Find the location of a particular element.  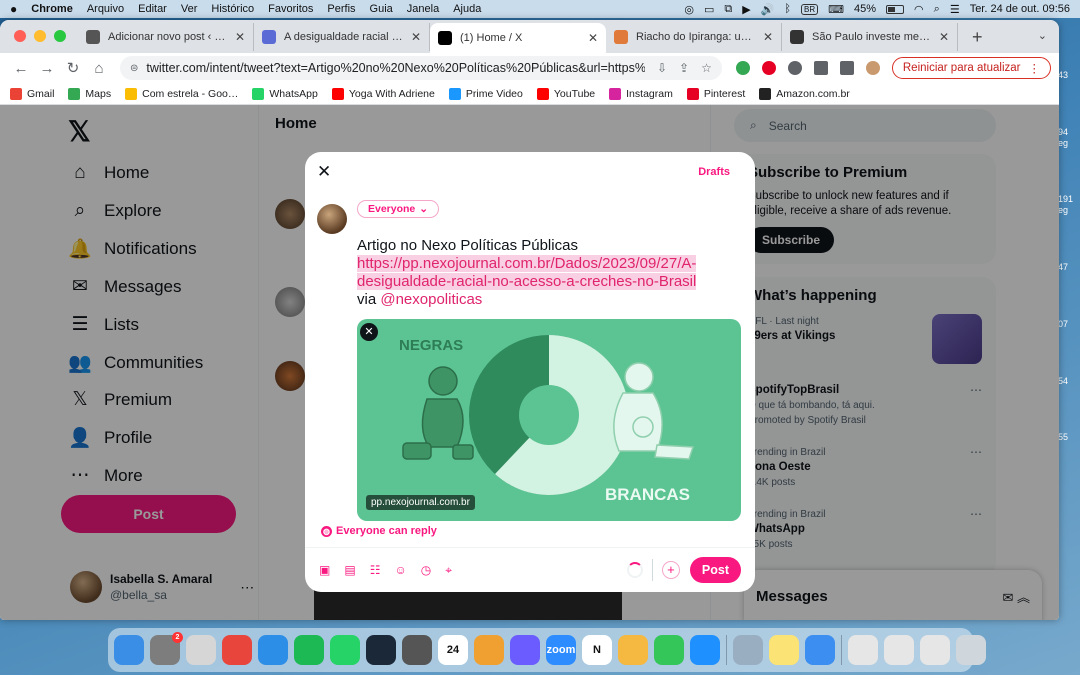

media-icon: ▣ is located at coordinates (324, 570).